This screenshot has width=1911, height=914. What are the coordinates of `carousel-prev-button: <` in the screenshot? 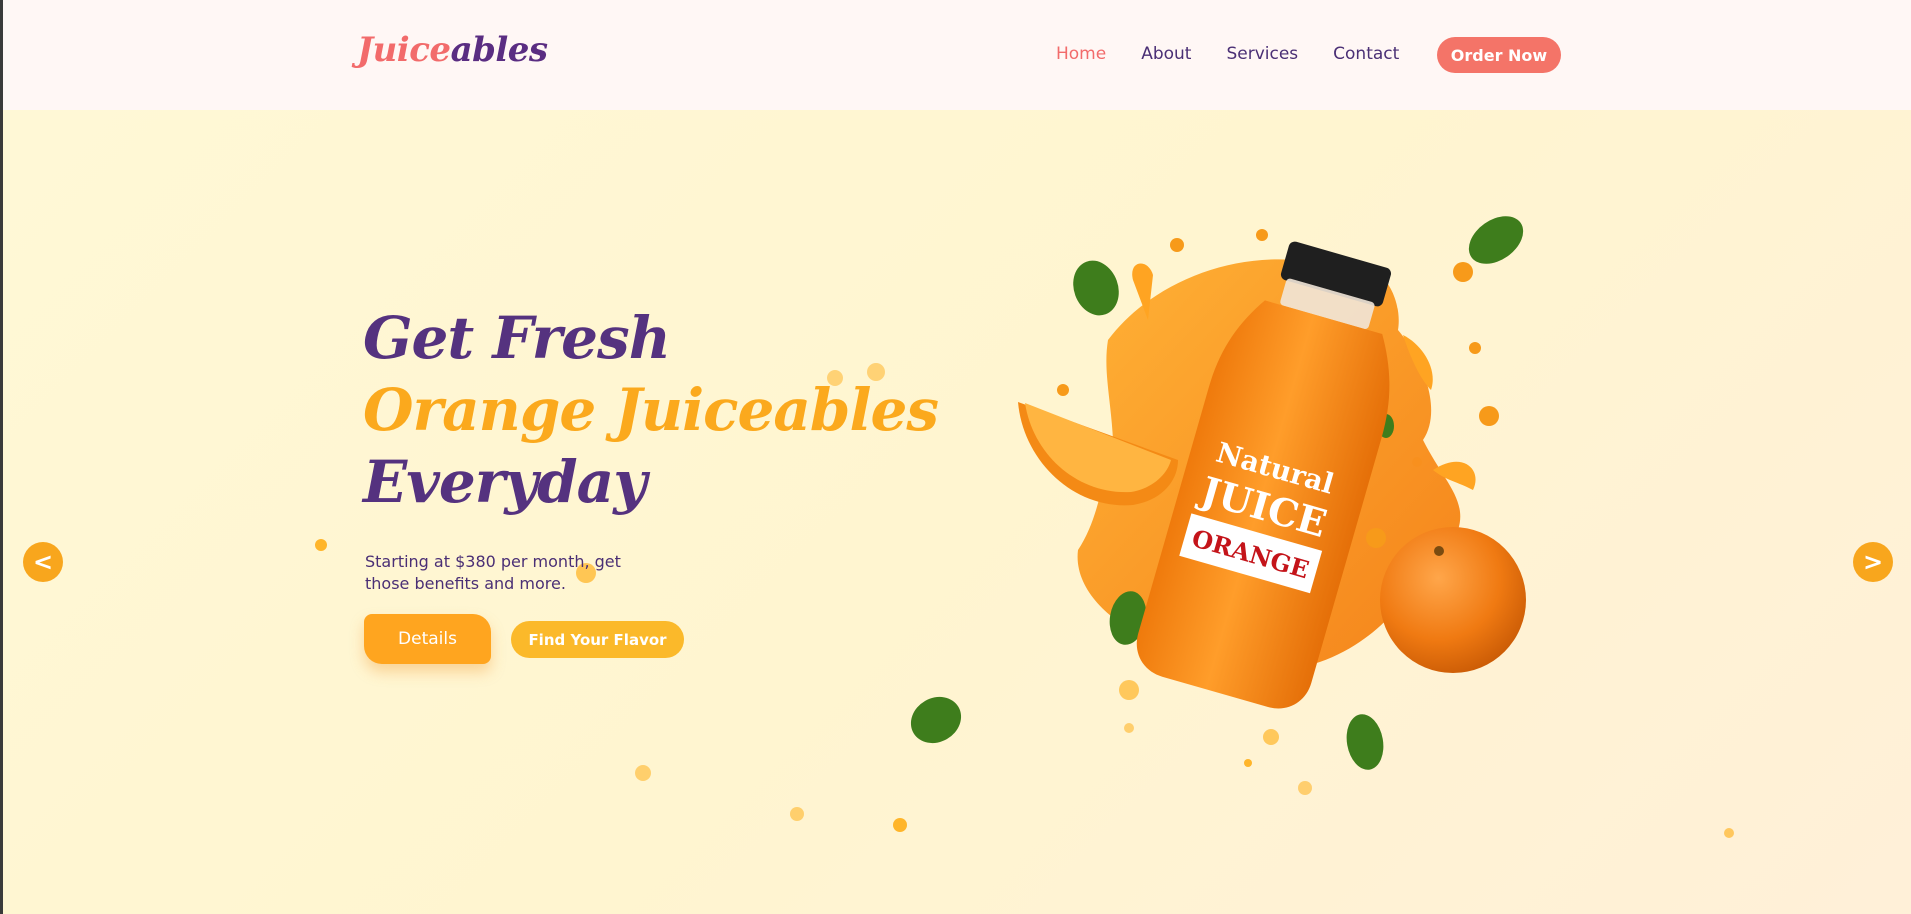 It's located at (43, 562).